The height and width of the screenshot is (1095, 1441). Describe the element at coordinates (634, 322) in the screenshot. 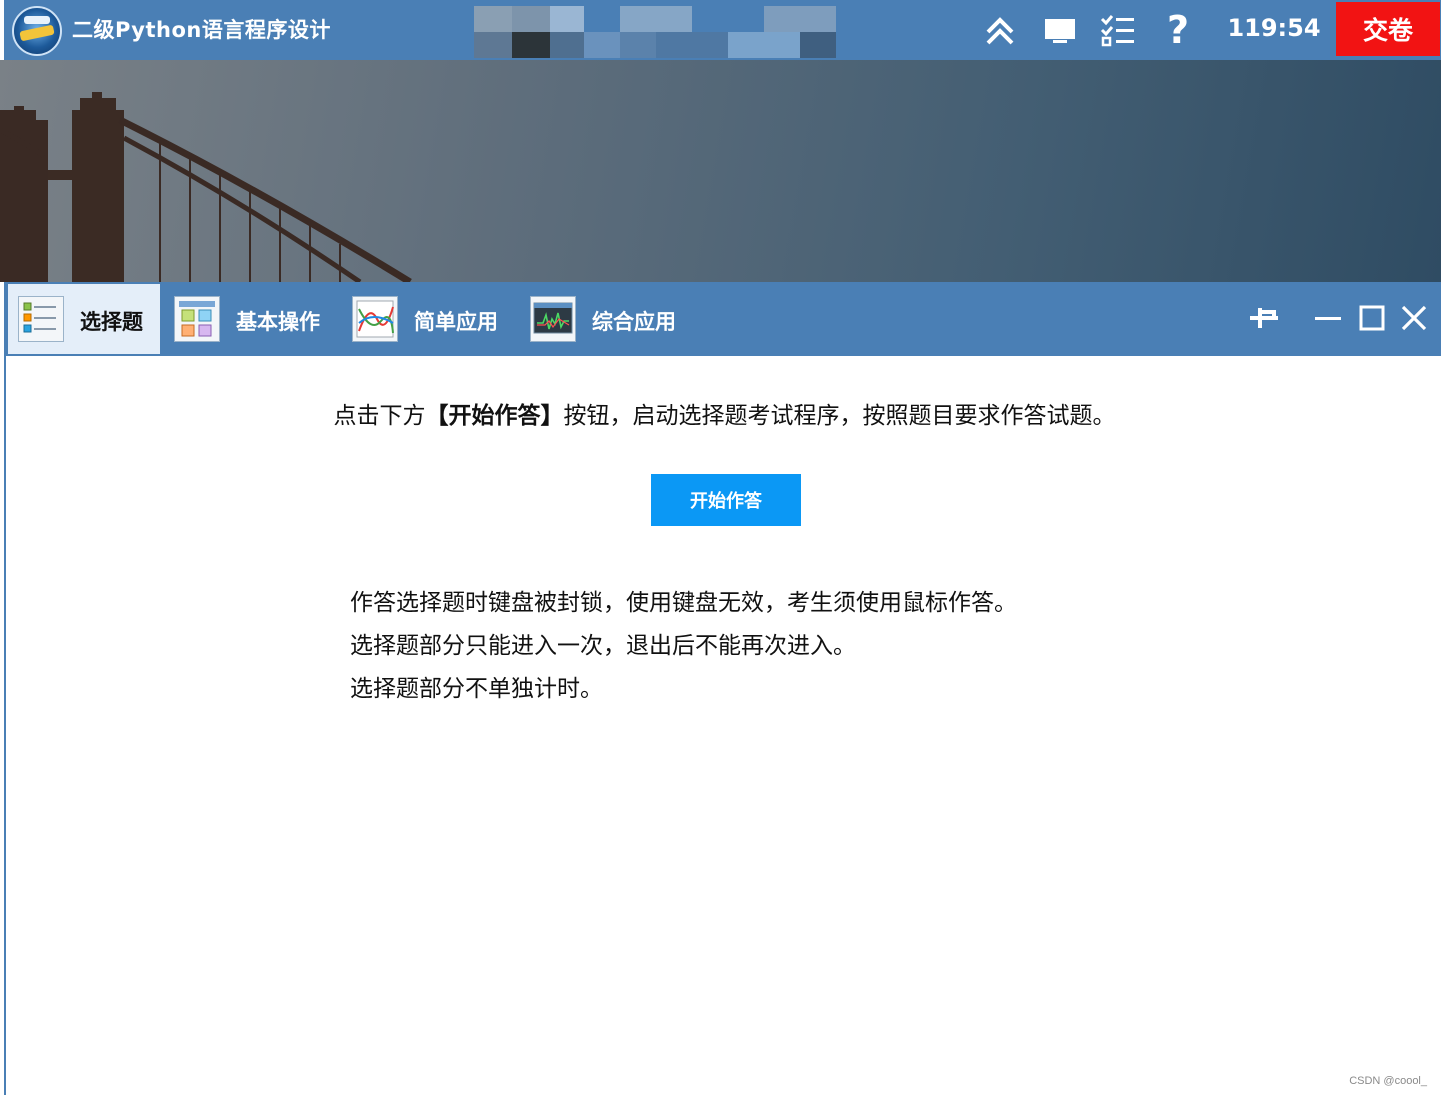

I see `tab-label: 综合应用` at that location.